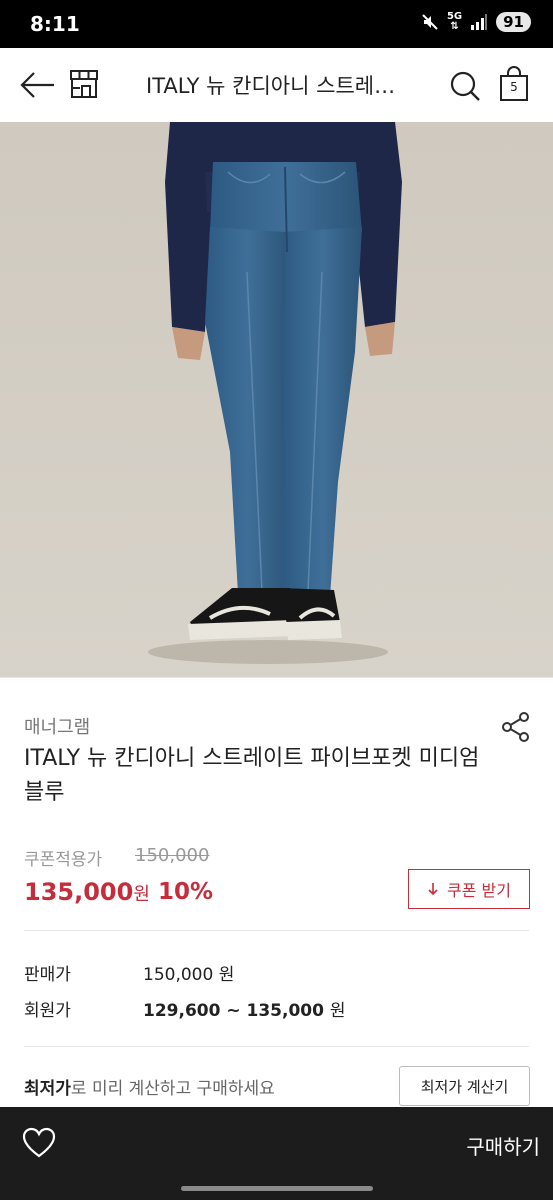 Image resolution: width=553 pixels, height=1200 pixels. Describe the element at coordinates (337, 1011) in the screenshot. I see `member-price-unit: 원` at that location.